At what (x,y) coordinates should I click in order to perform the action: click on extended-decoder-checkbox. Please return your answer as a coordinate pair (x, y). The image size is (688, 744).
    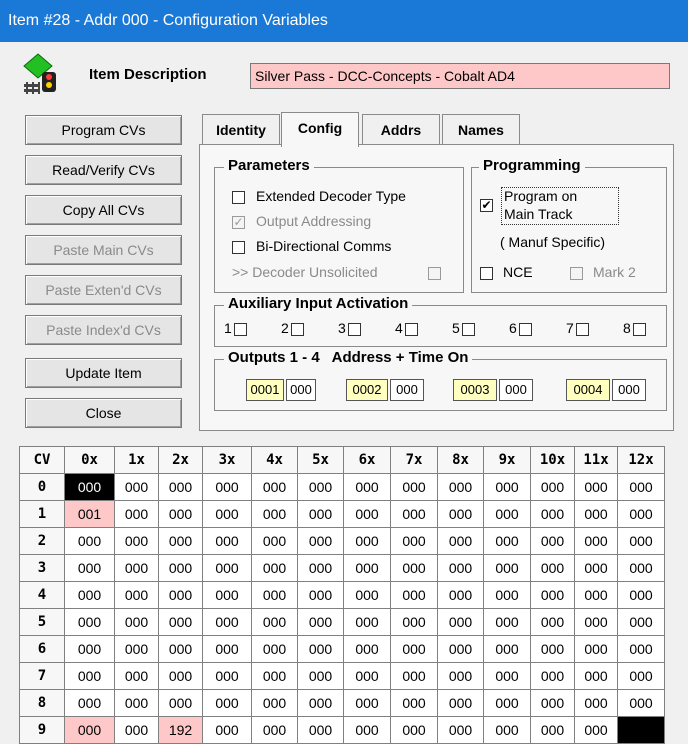
    Looking at the image, I should click on (238, 197).